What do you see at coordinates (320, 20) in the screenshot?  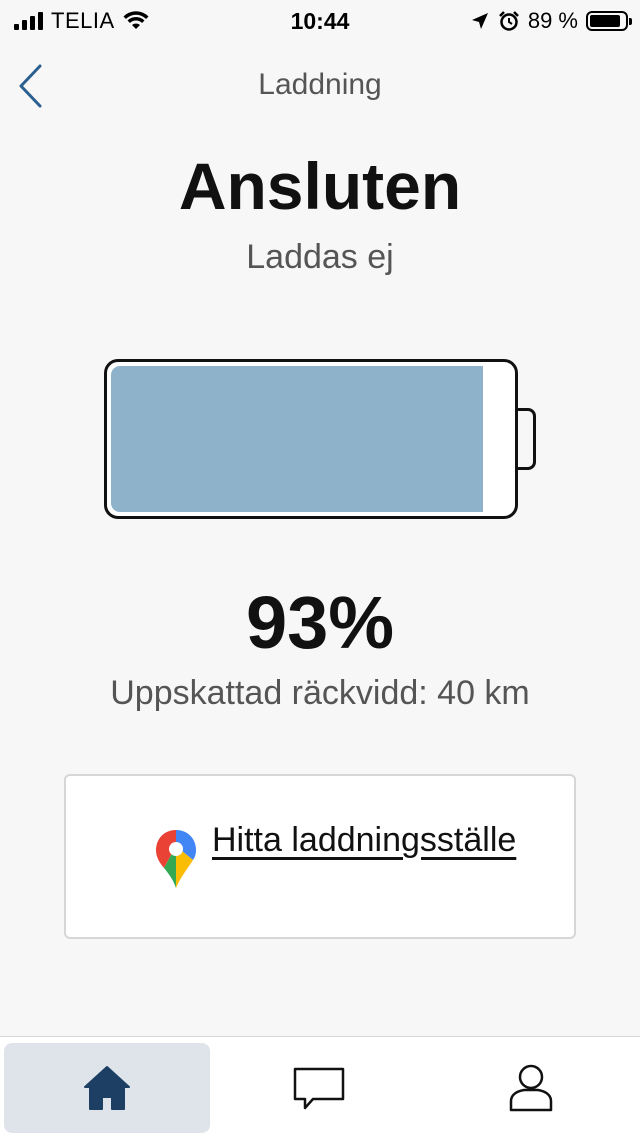 I see `status-bar: TELIA 10:44 89 %` at bounding box center [320, 20].